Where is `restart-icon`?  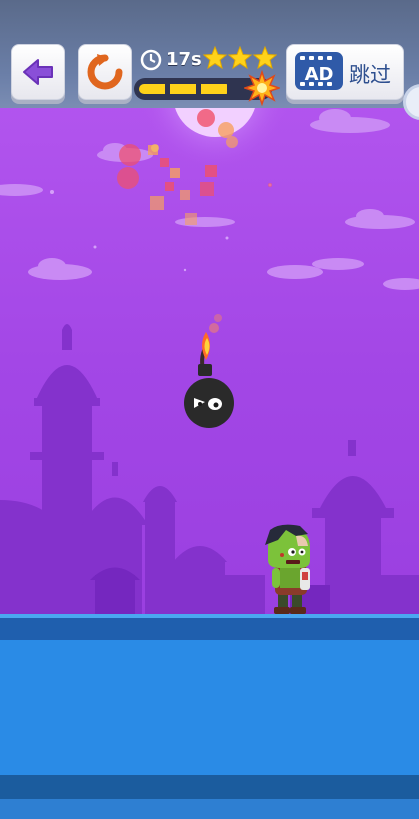
restart-icon is located at coordinates (105, 72).